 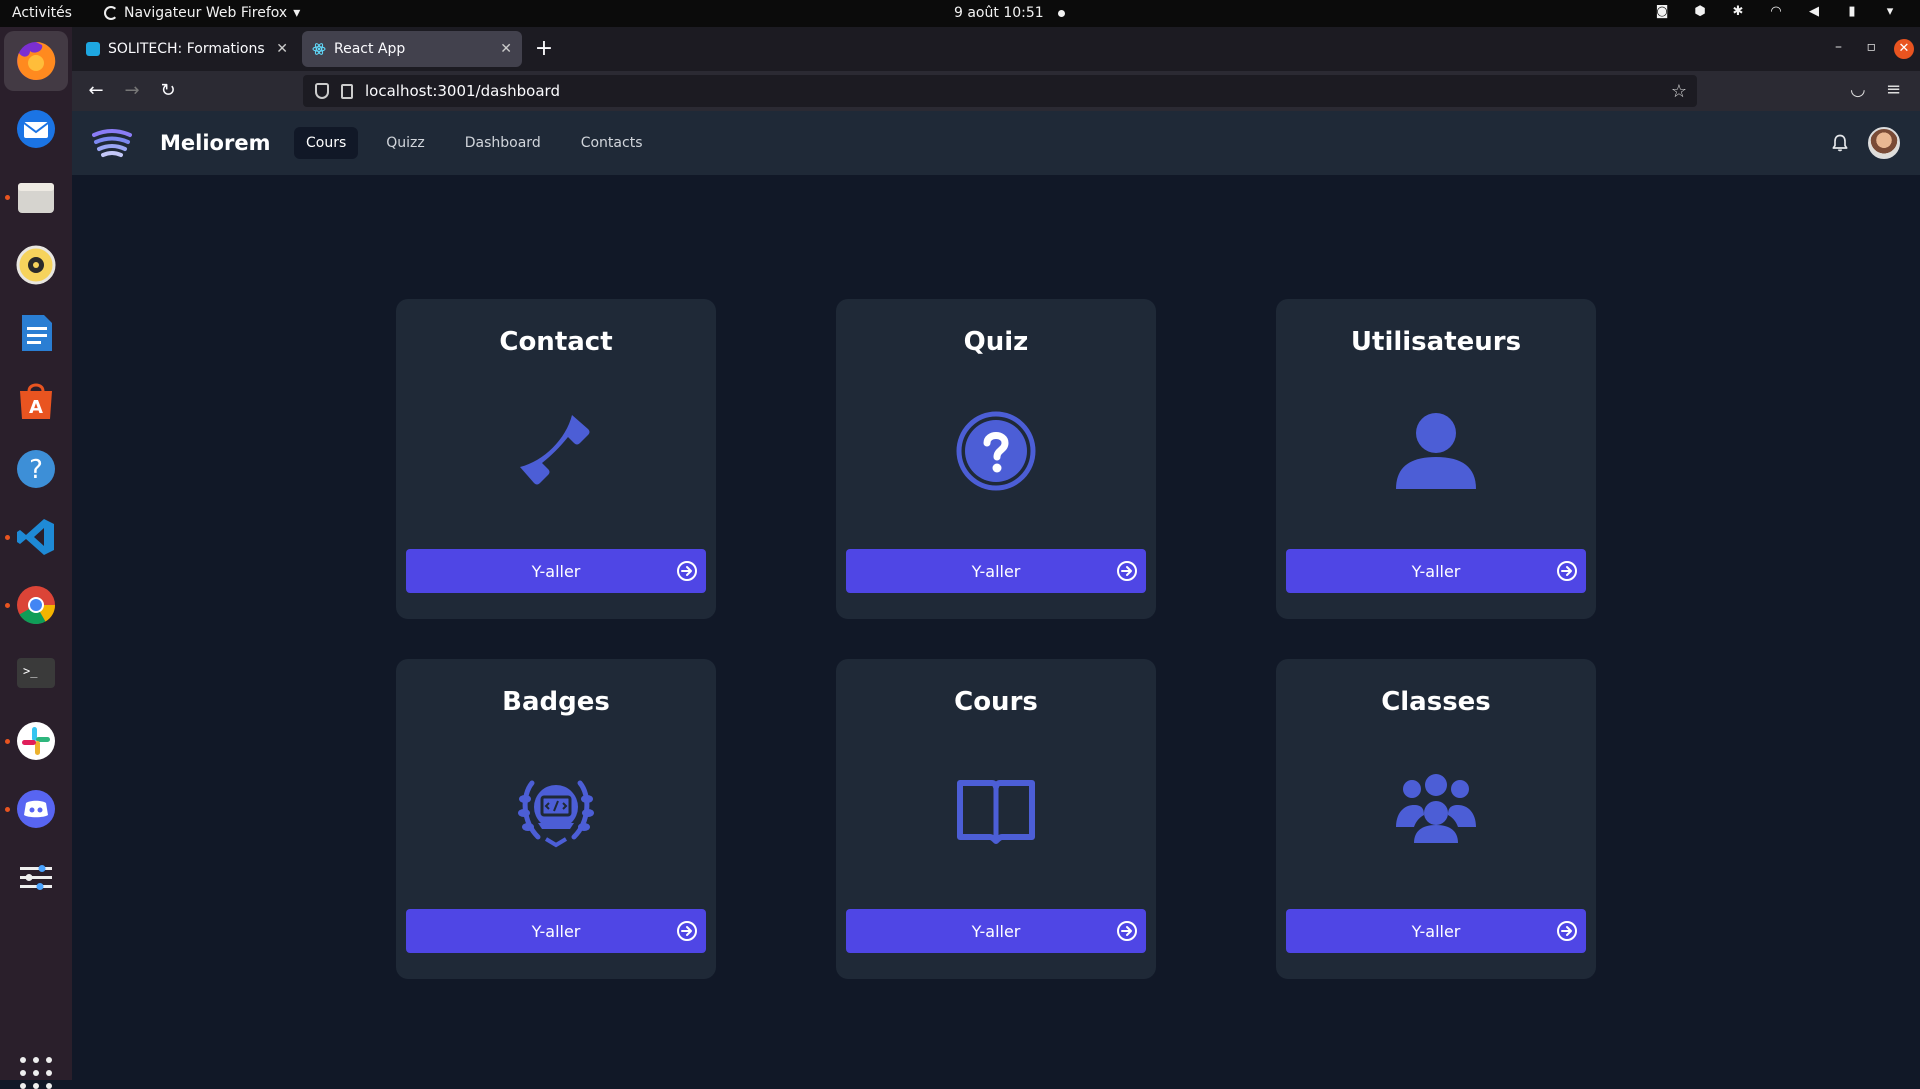 I want to click on card-title: Utilisateurs, so click(x=1436, y=342).